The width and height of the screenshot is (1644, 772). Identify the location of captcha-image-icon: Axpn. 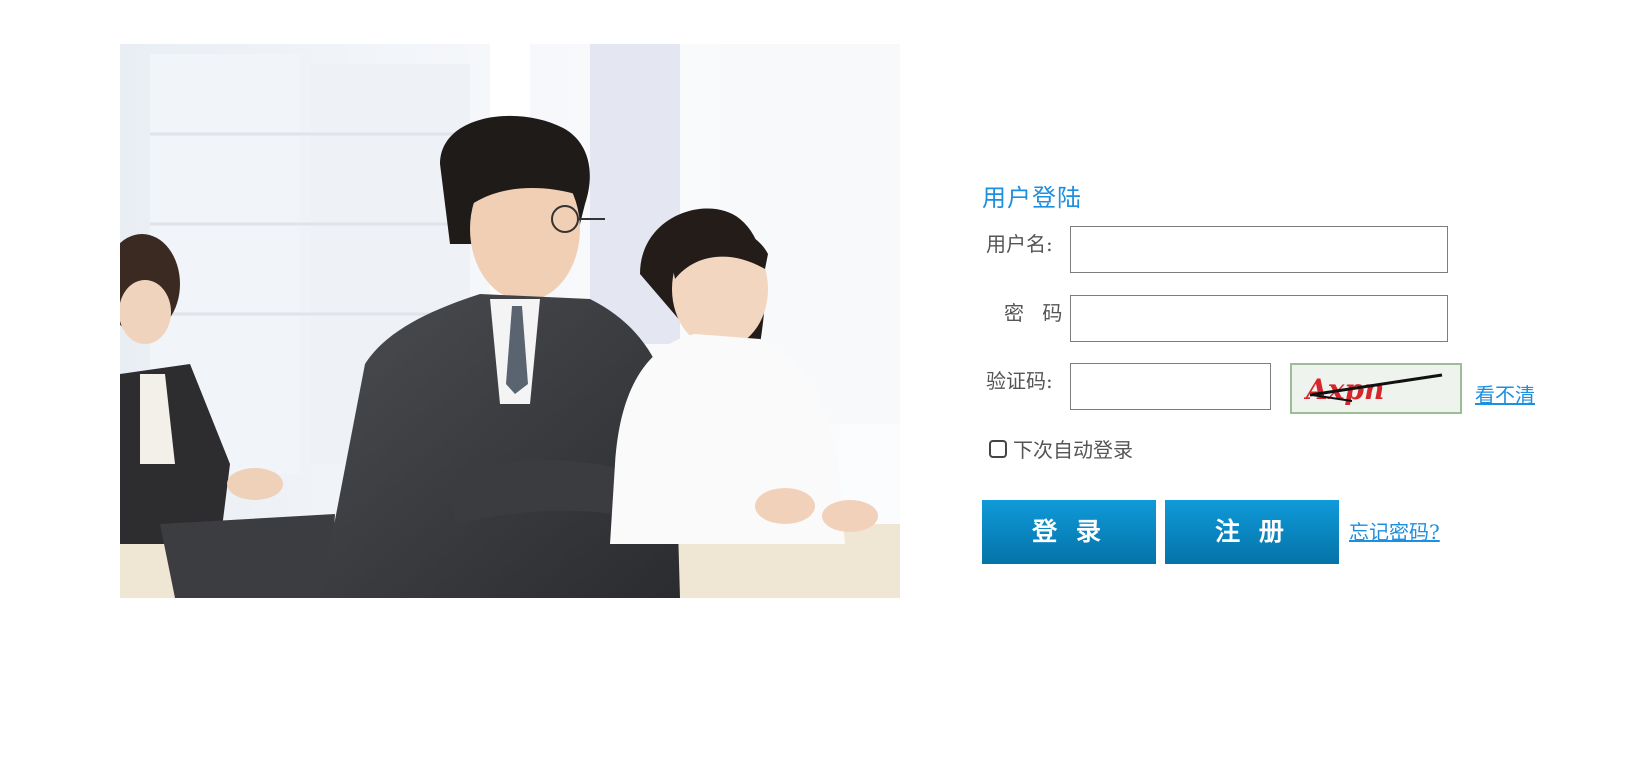
(1376, 388).